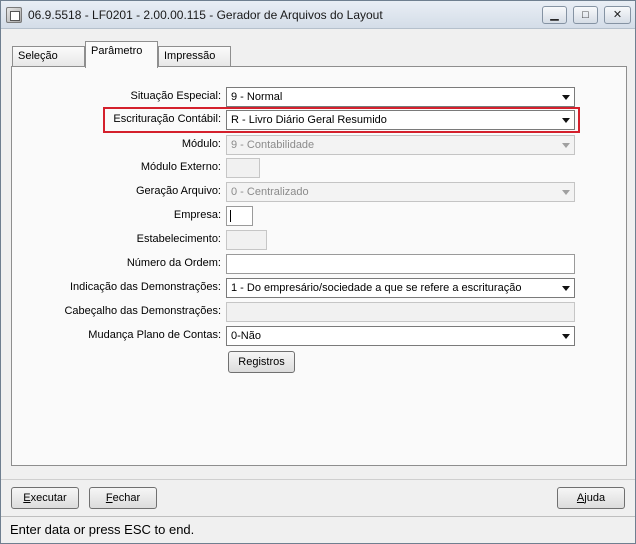  Describe the element at coordinates (273, 145) in the screenshot. I see `modulo-value: 9 - Contabilidade` at that location.